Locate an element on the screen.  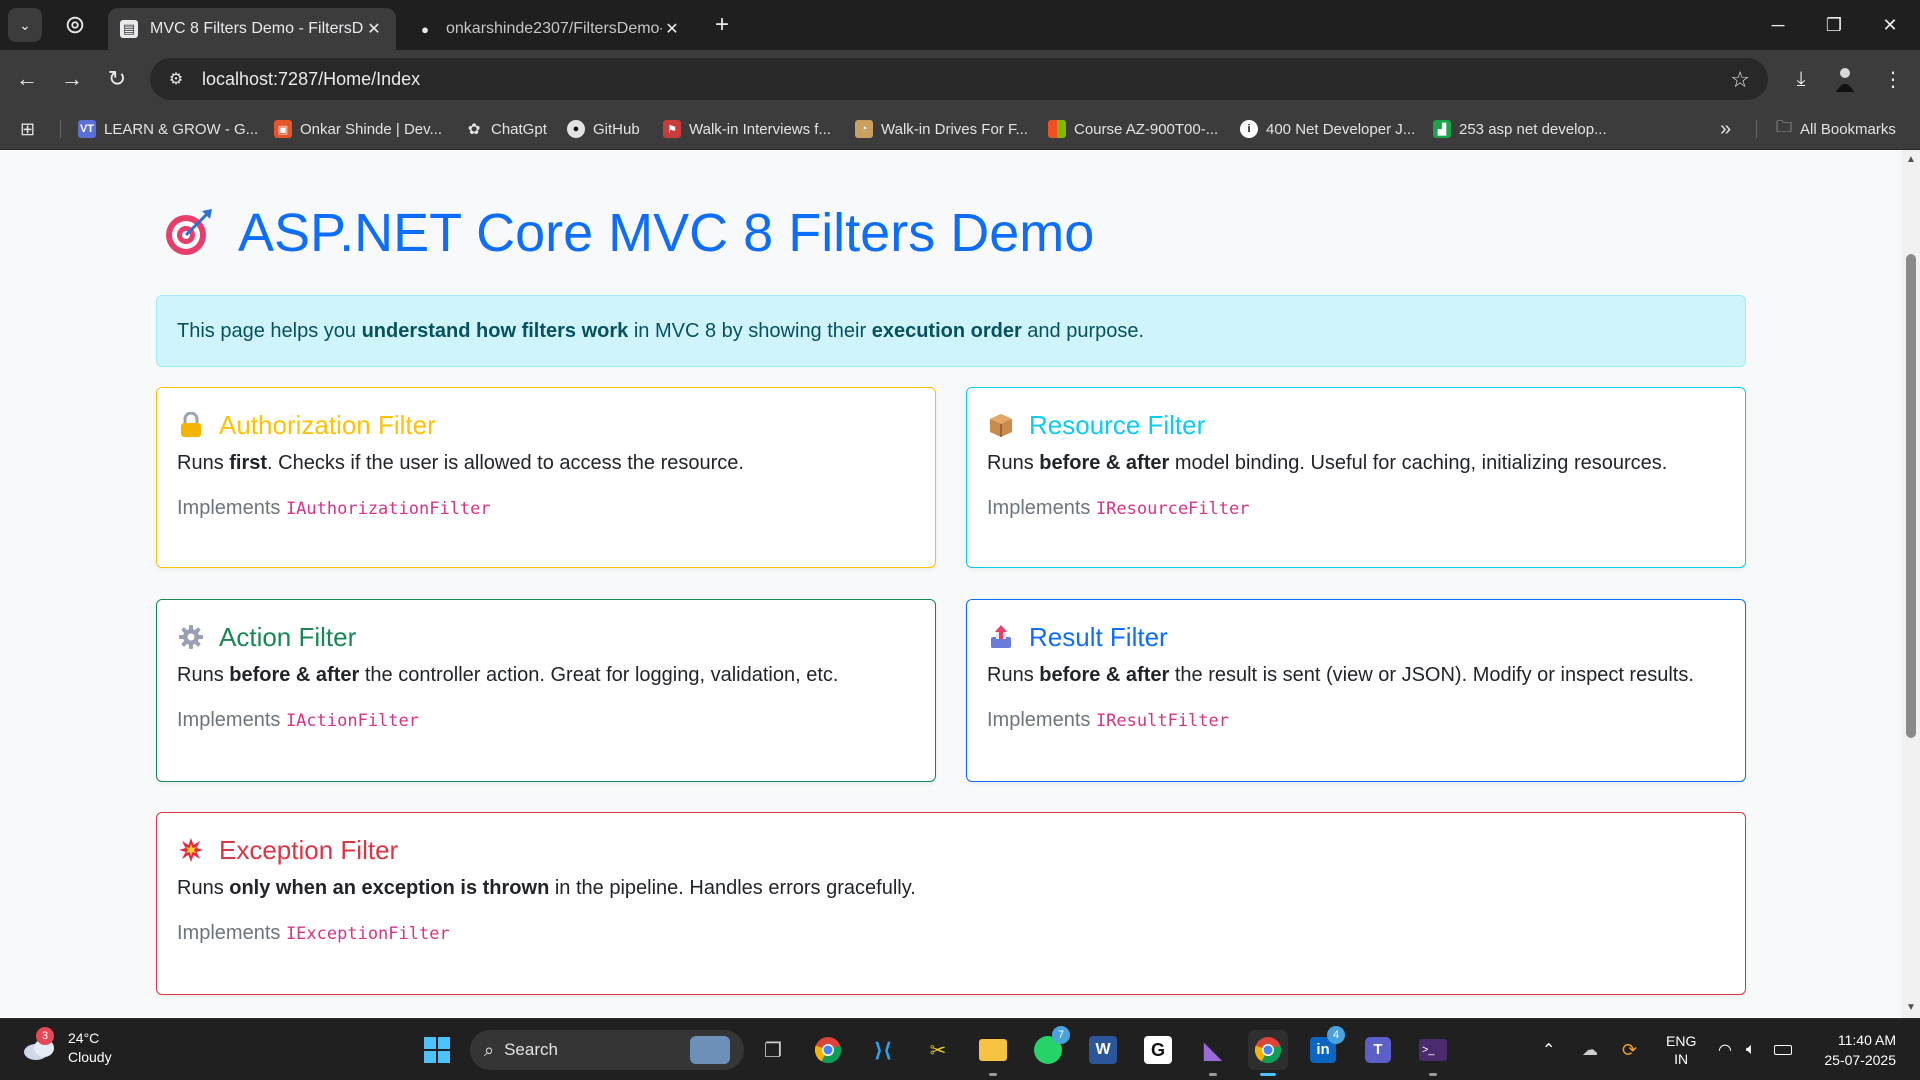
battery-icon is located at coordinates (1783, 1049).